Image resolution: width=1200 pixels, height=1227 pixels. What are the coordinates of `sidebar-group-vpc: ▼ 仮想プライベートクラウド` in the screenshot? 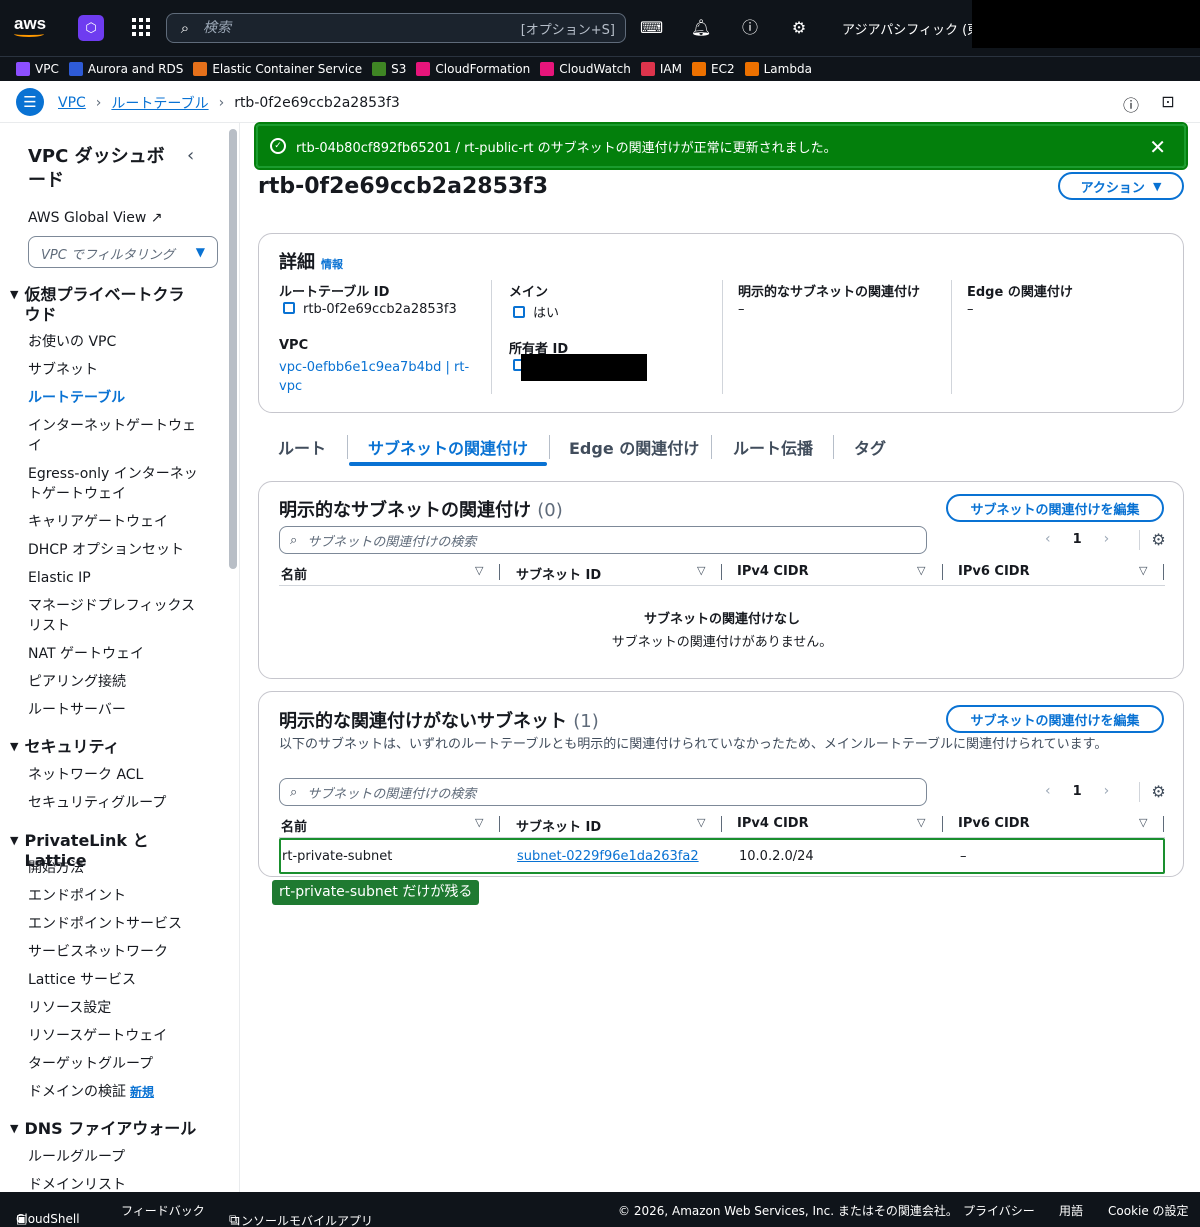 It's located at (105, 305).